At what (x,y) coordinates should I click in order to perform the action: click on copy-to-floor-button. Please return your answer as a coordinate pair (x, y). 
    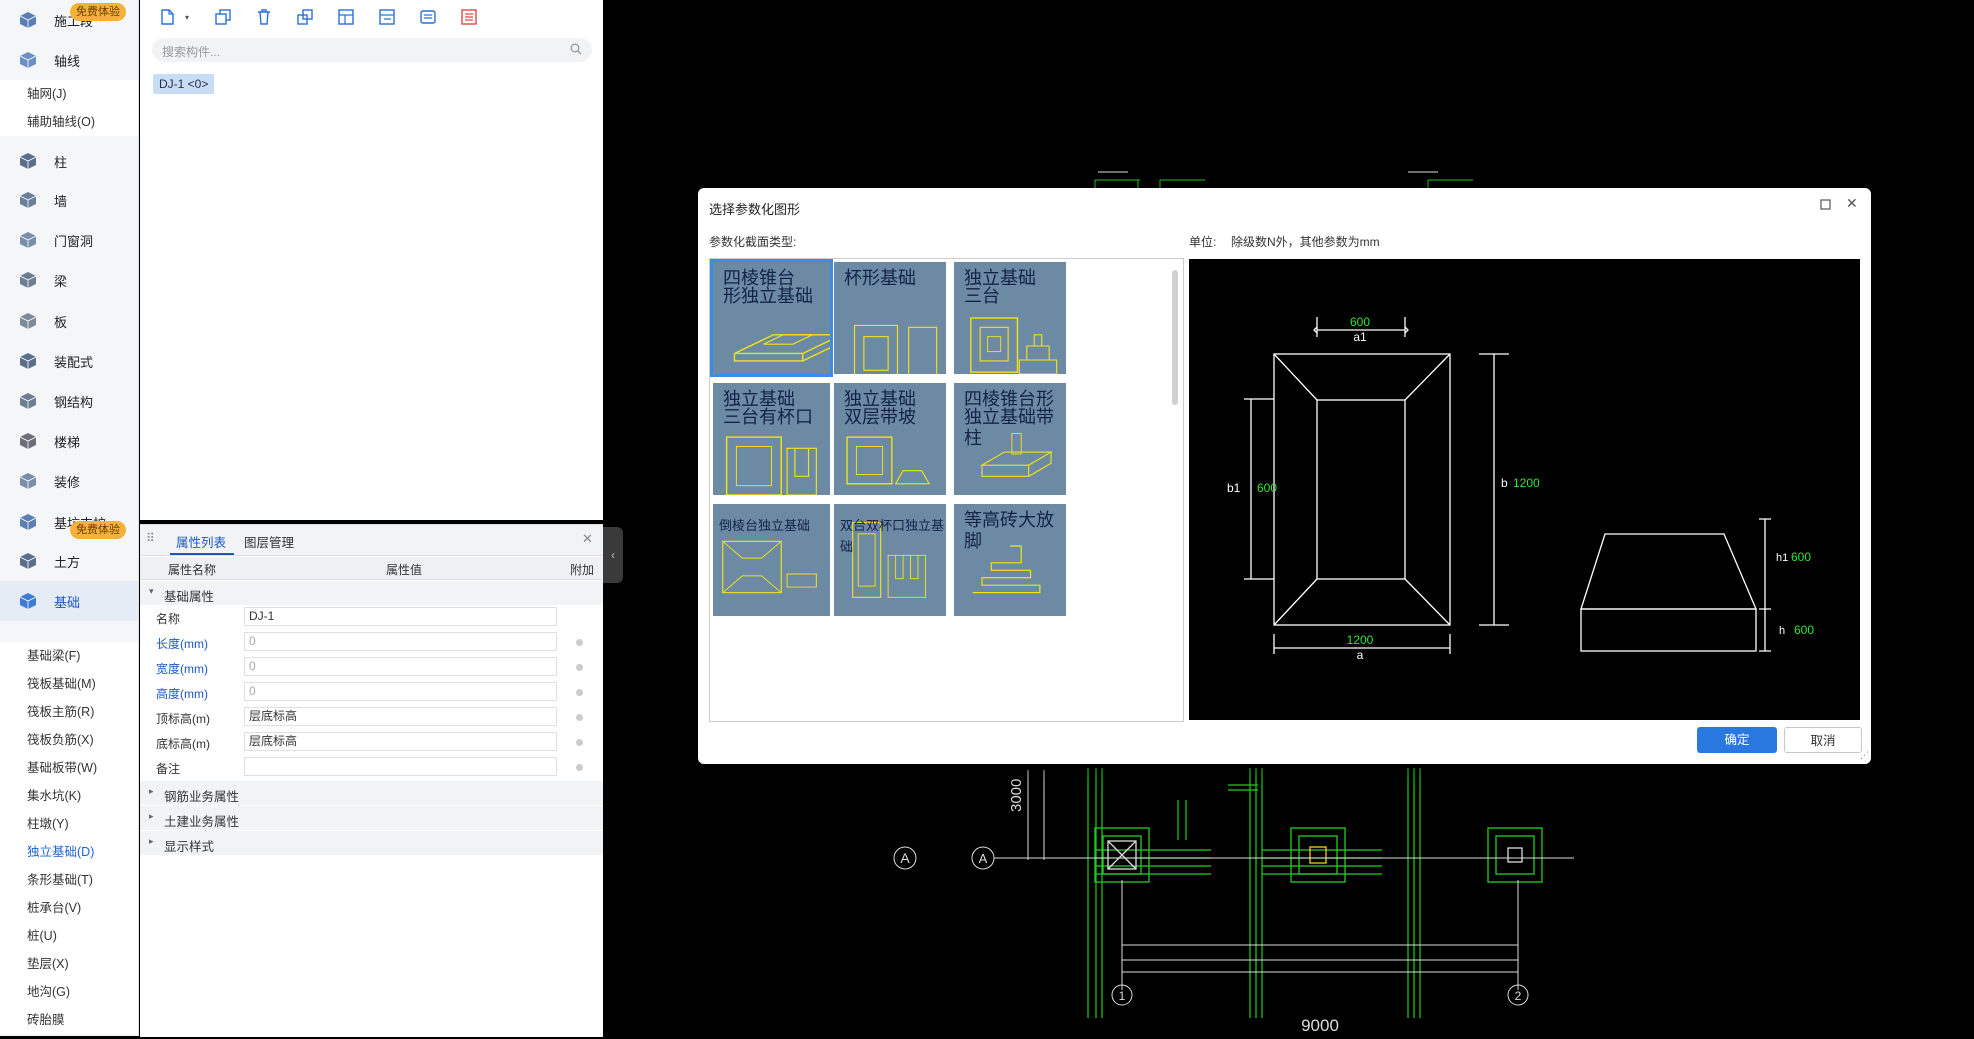
    Looking at the image, I should click on (305, 17).